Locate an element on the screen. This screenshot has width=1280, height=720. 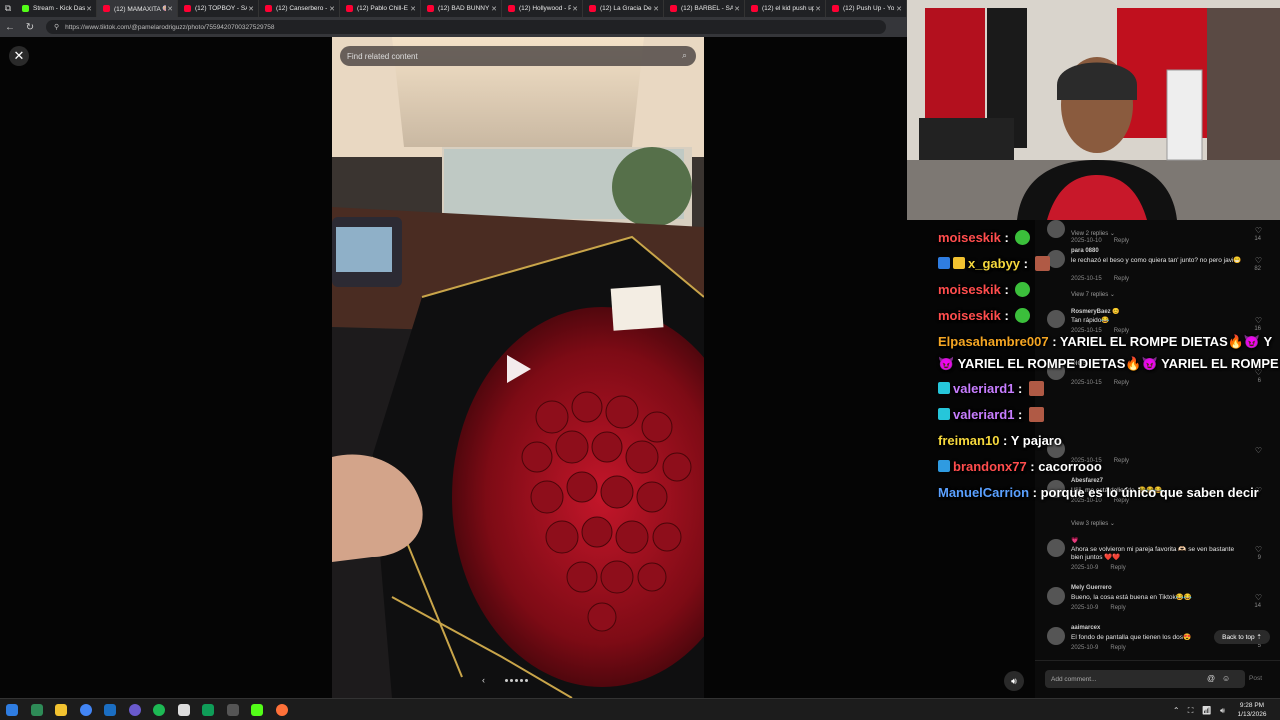
volume-button: 🔊︎ is located at coordinates (1014, 681).